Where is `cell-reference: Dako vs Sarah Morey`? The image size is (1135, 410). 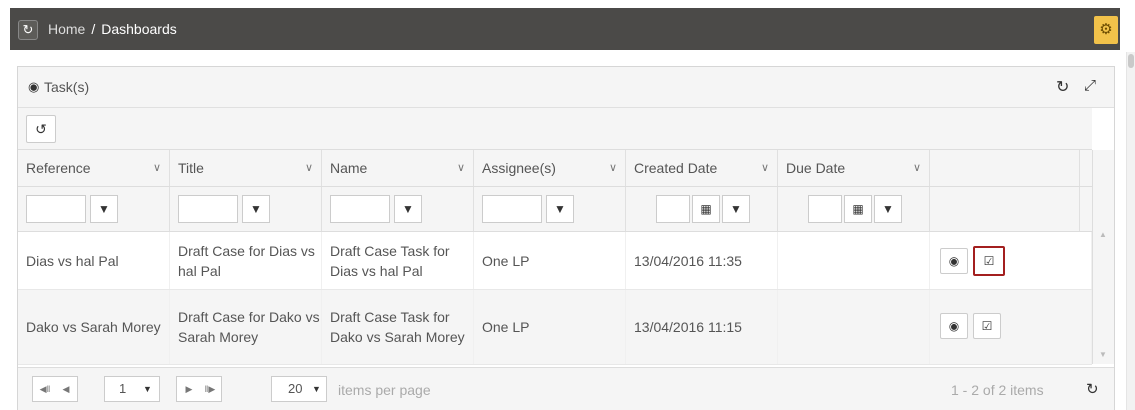 cell-reference: Dako vs Sarah Morey is located at coordinates (94, 327).